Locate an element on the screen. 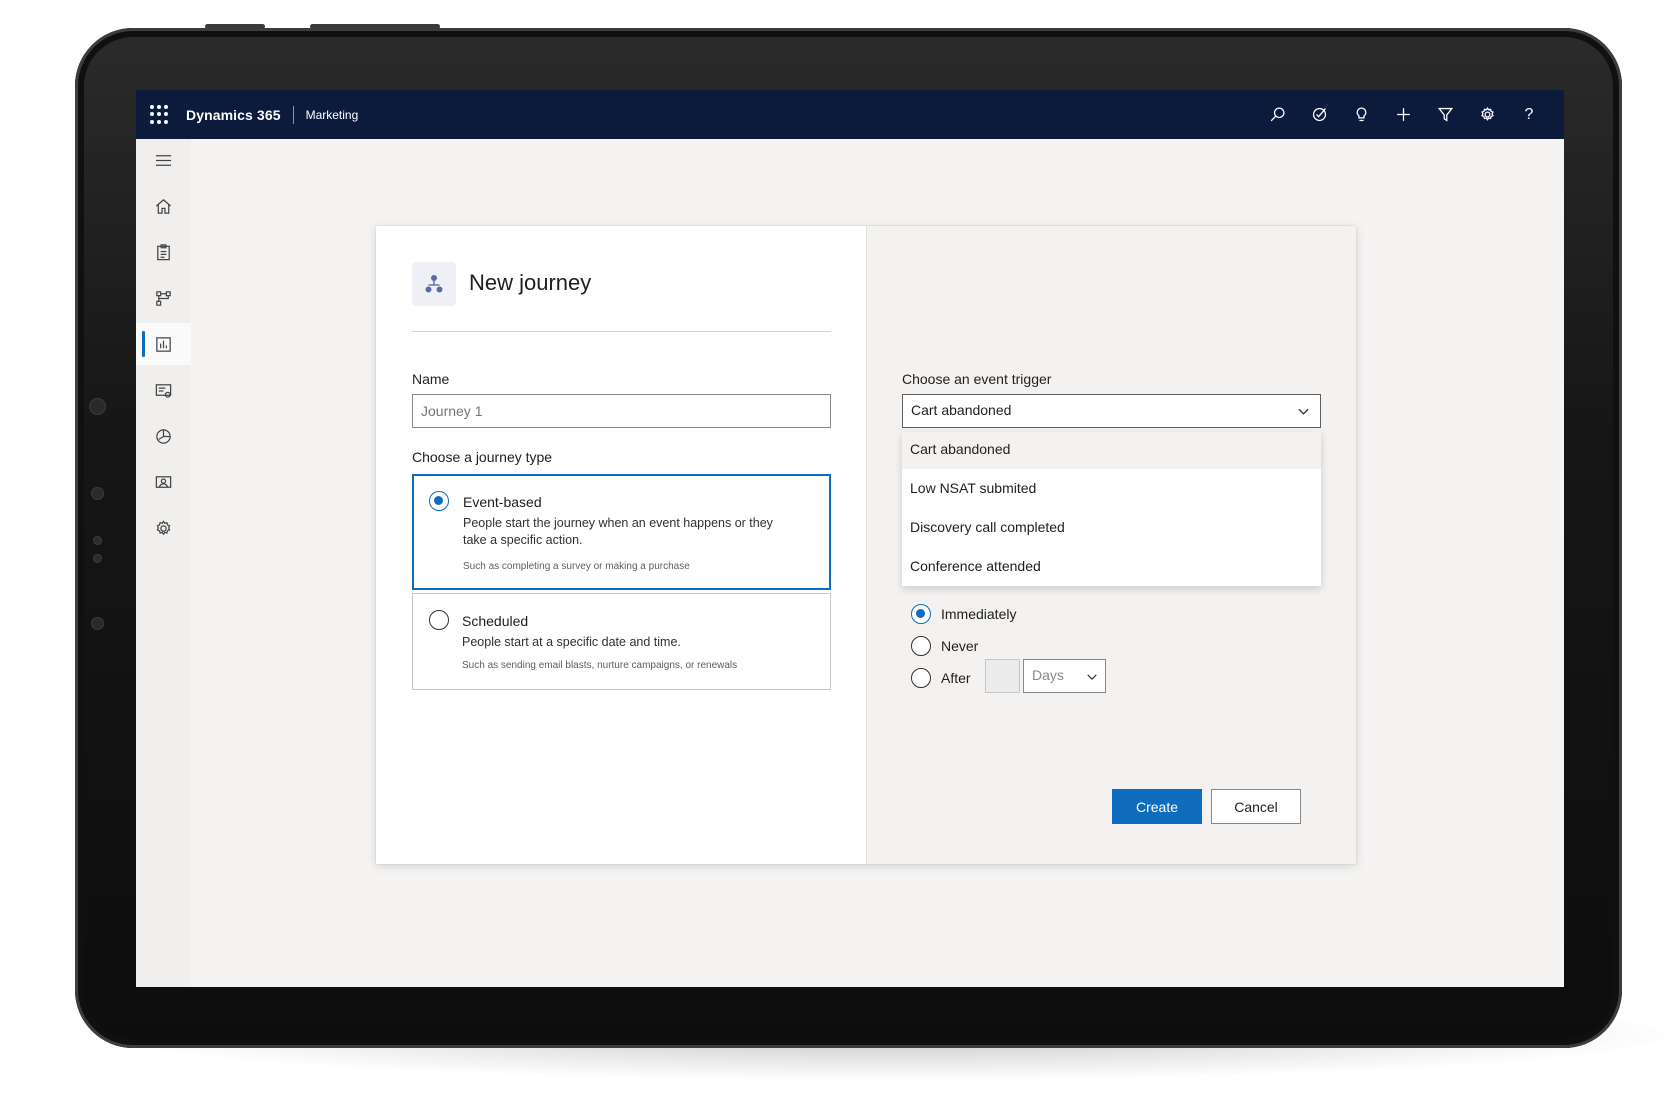  timing-after: After is located at coordinates (941, 678).